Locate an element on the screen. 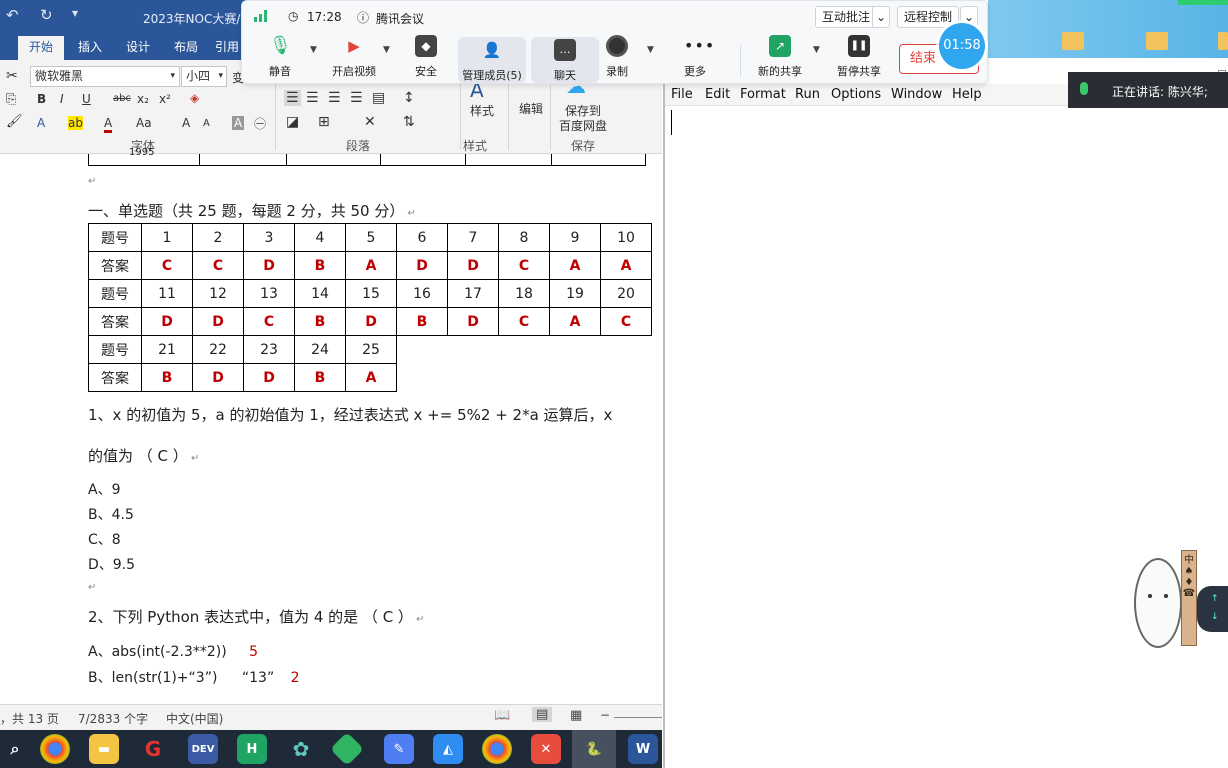  app-blue-icon: ✎ is located at coordinates (399, 749).